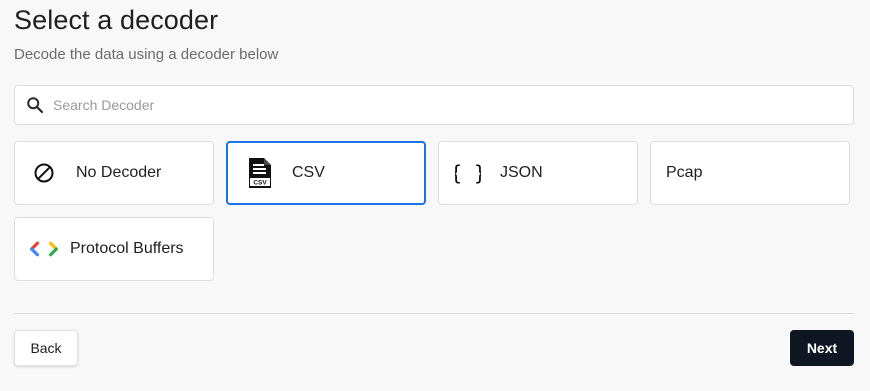 This screenshot has height=391, width=870. Describe the element at coordinates (44, 249) in the screenshot. I see `protobuf-chevrons-icon` at that location.